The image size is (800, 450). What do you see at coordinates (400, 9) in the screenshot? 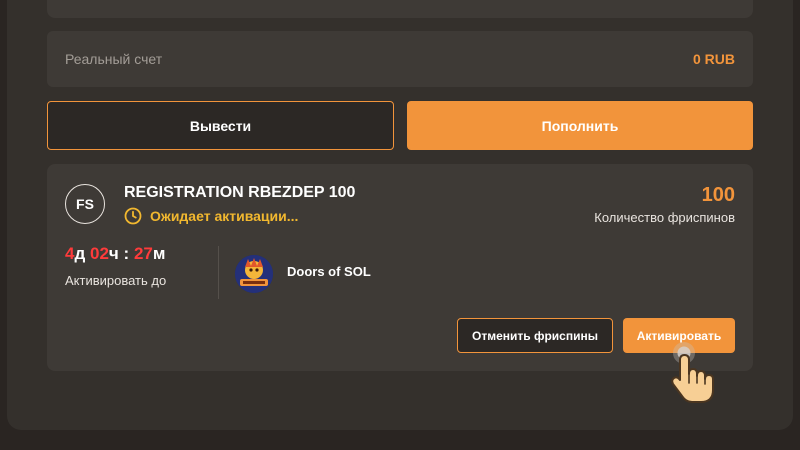
I see `top-card` at bounding box center [400, 9].